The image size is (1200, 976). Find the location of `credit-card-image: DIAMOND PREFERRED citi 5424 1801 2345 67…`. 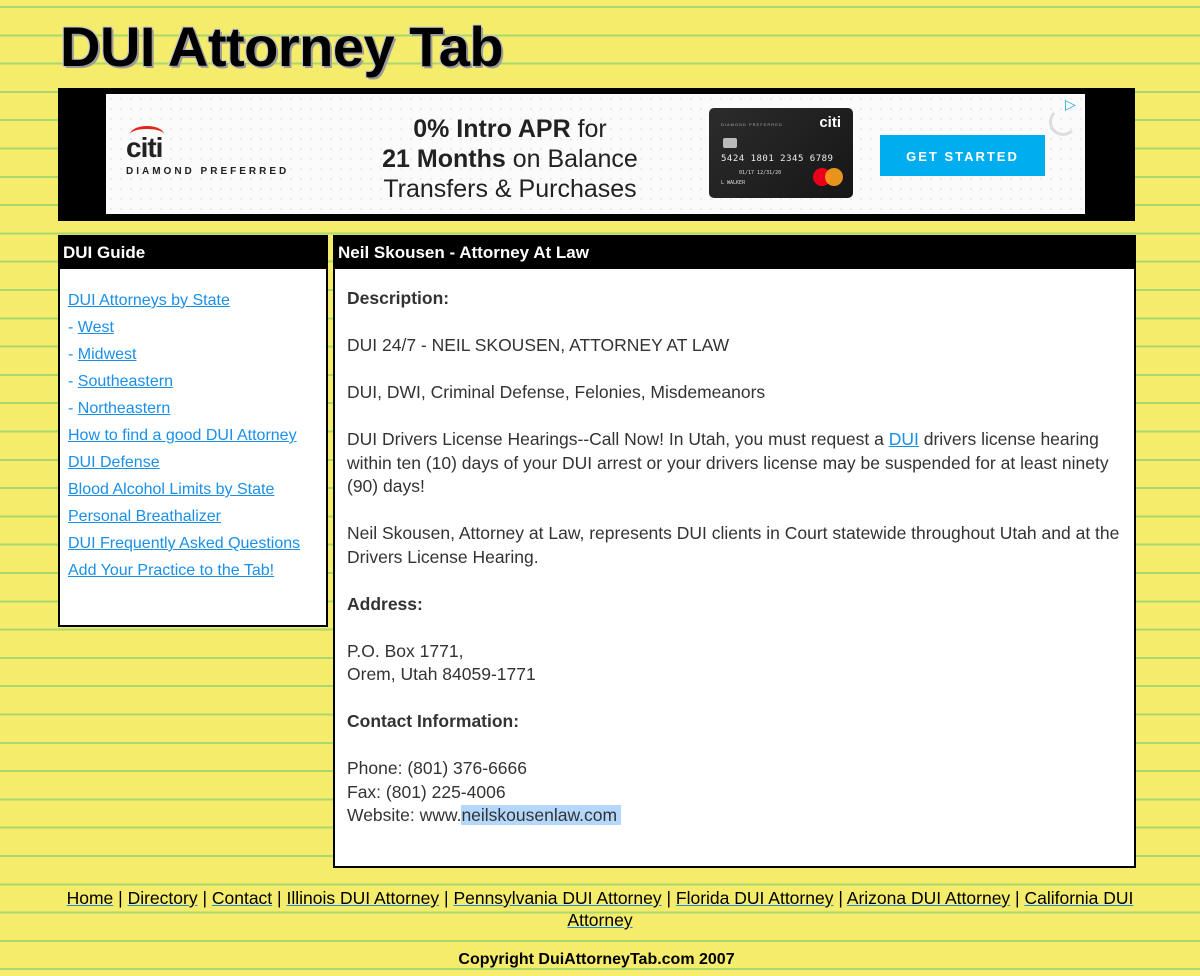

credit-card-image: DIAMOND PREFERRED citi 5424 1801 2345 67… is located at coordinates (781, 153).